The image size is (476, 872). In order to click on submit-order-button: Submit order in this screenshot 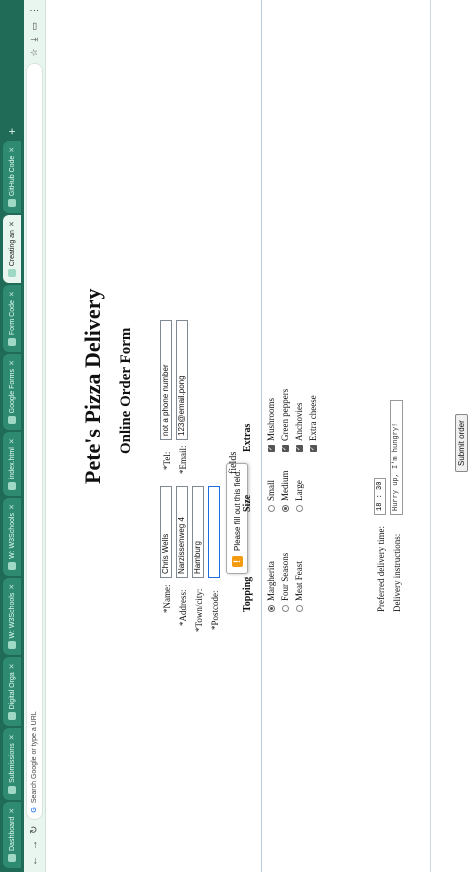, I will do `click(461, 443)`.